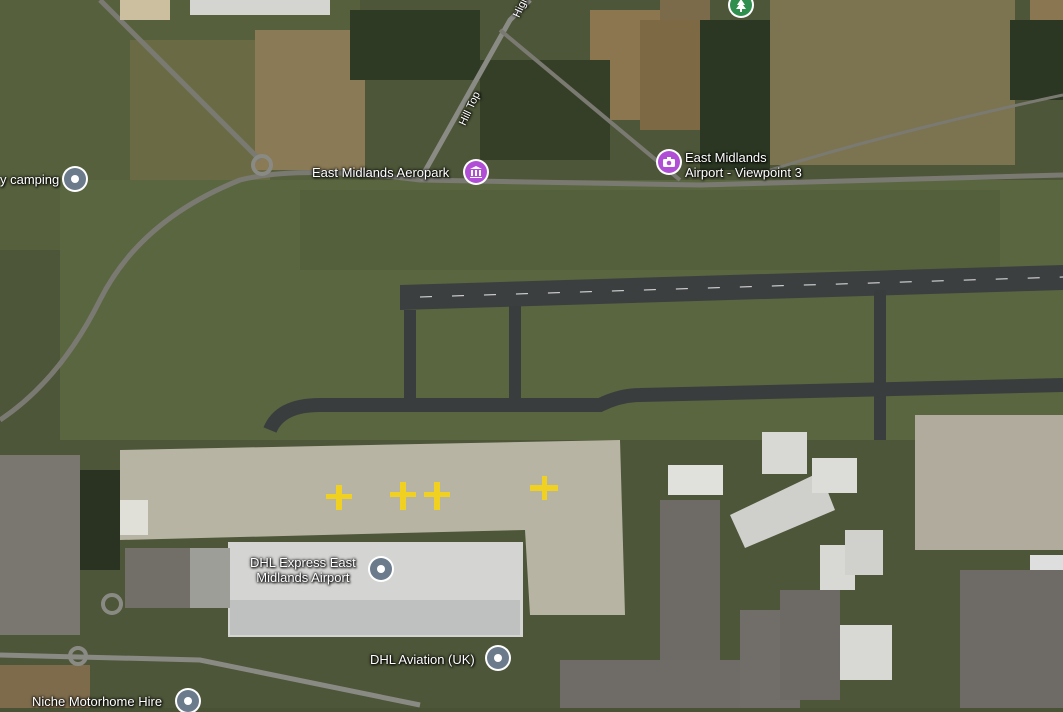 This screenshot has width=1063, height=712. I want to click on poi-label-dhl-aviation: DHL Aviation (UK), so click(422, 659).